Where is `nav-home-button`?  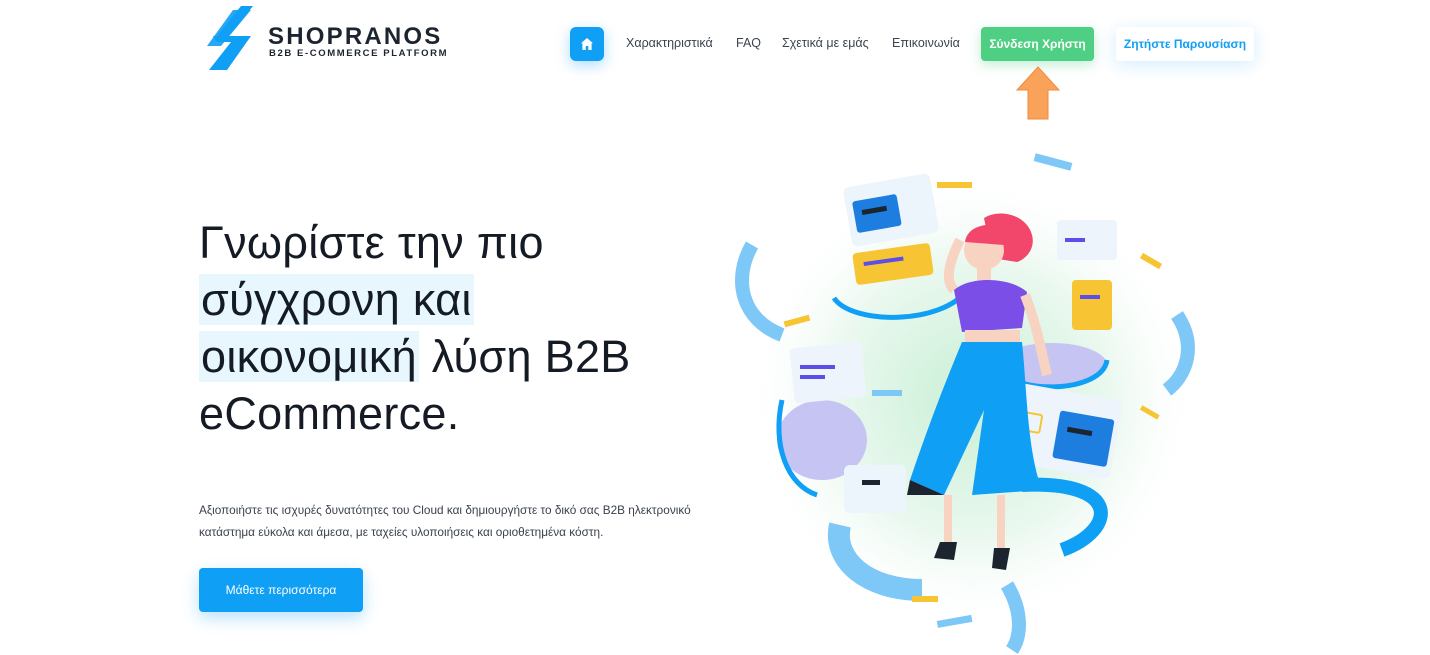
nav-home-button is located at coordinates (587, 44).